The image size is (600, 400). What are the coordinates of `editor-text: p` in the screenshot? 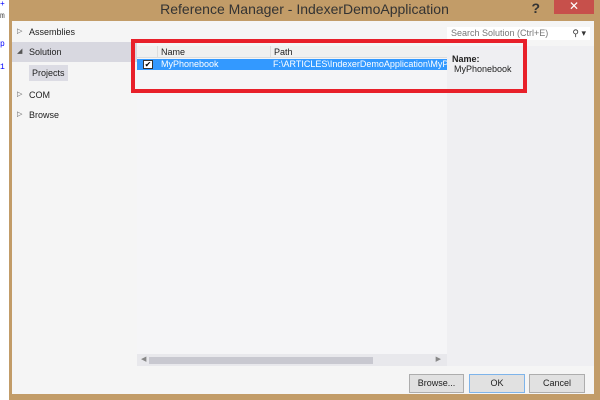 It's located at (2, 44).